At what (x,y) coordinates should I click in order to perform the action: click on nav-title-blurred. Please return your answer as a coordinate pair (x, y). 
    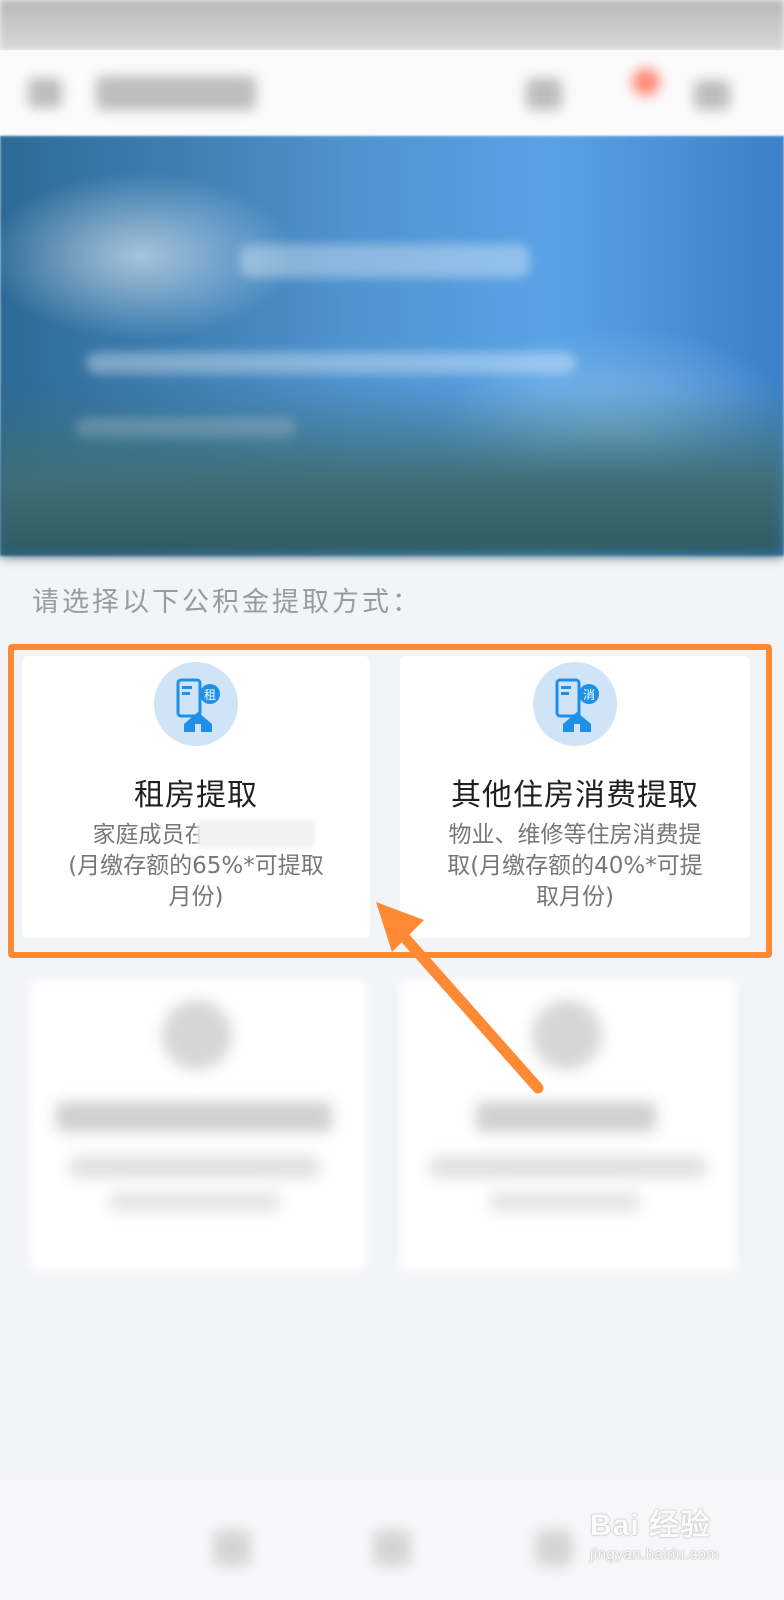
    Looking at the image, I should click on (176, 93).